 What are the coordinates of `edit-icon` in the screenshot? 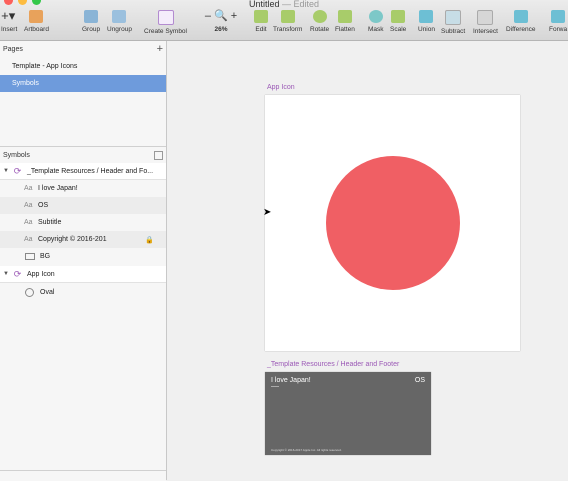 It's located at (261, 16).